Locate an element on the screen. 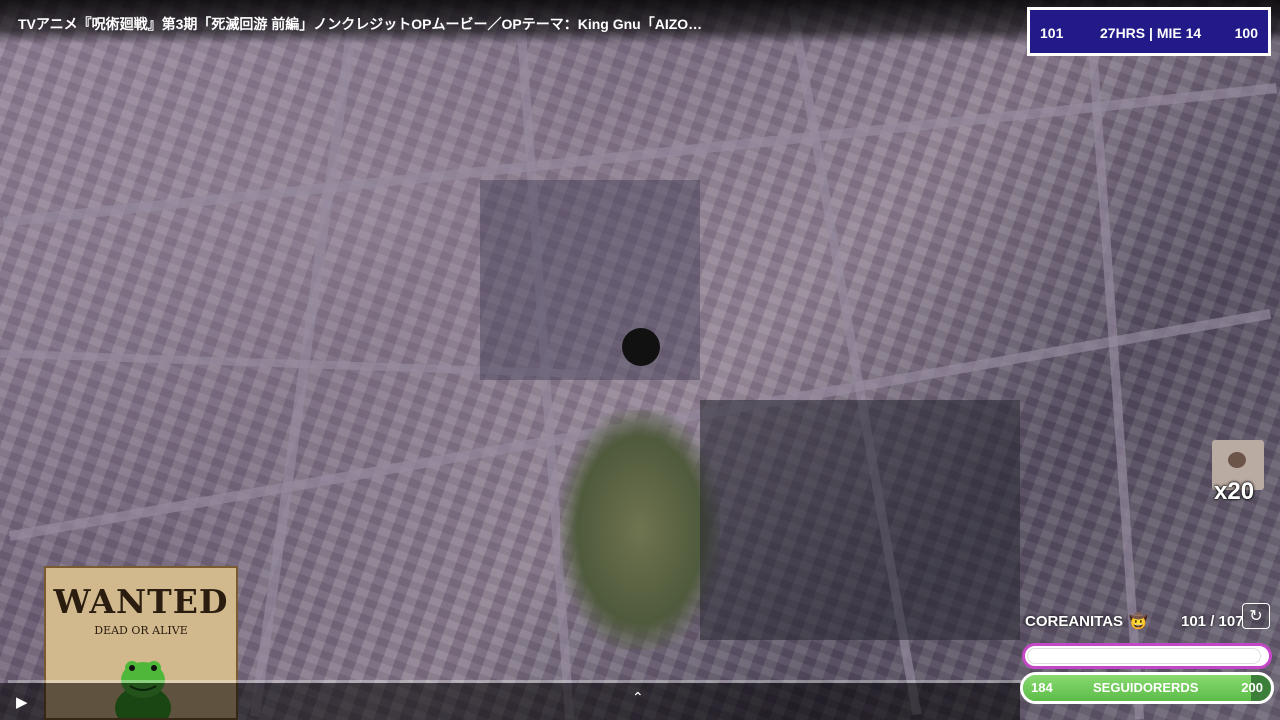 The image size is (1280, 720). stats-schedule: 27HRS | MIE 14 is located at coordinates (1151, 33).